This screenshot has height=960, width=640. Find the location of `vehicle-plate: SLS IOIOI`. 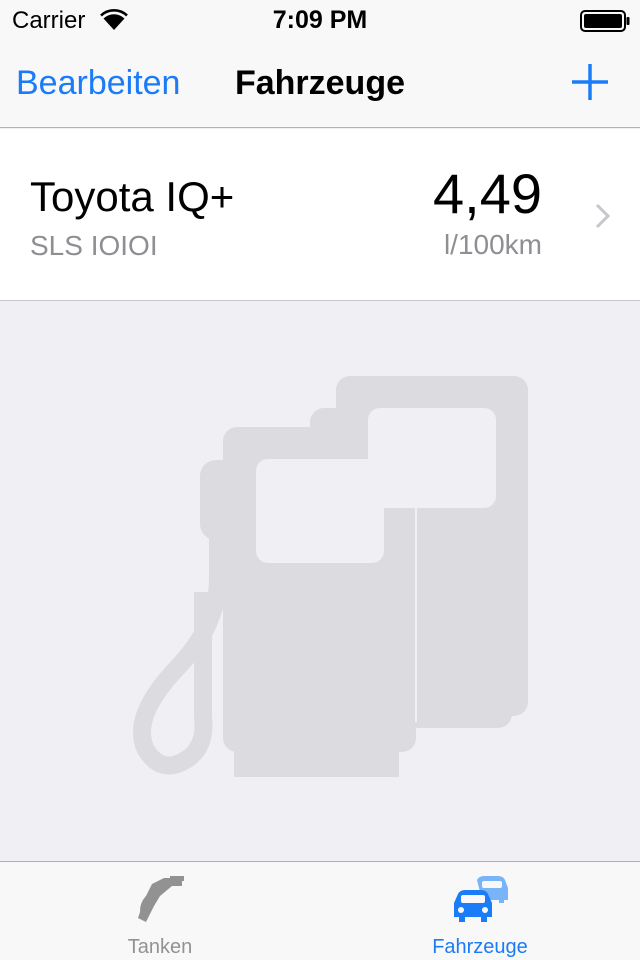

vehicle-plate: SLS IOIOI is located at coordinates (94, 245).